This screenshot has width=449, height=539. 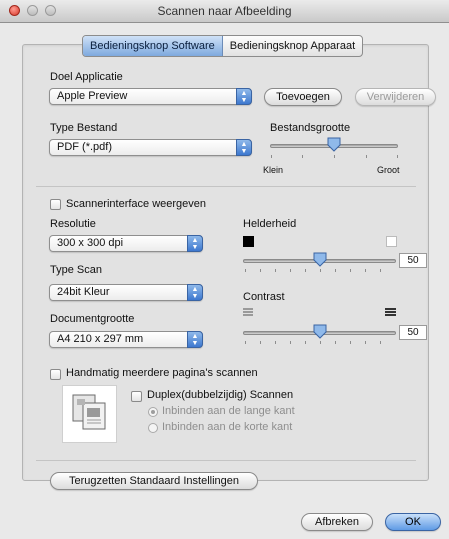 What do you see at coordinates (413, 332) in the screenshot?
I see `contrast-value-field: 50` at bounding box center [413, 332].